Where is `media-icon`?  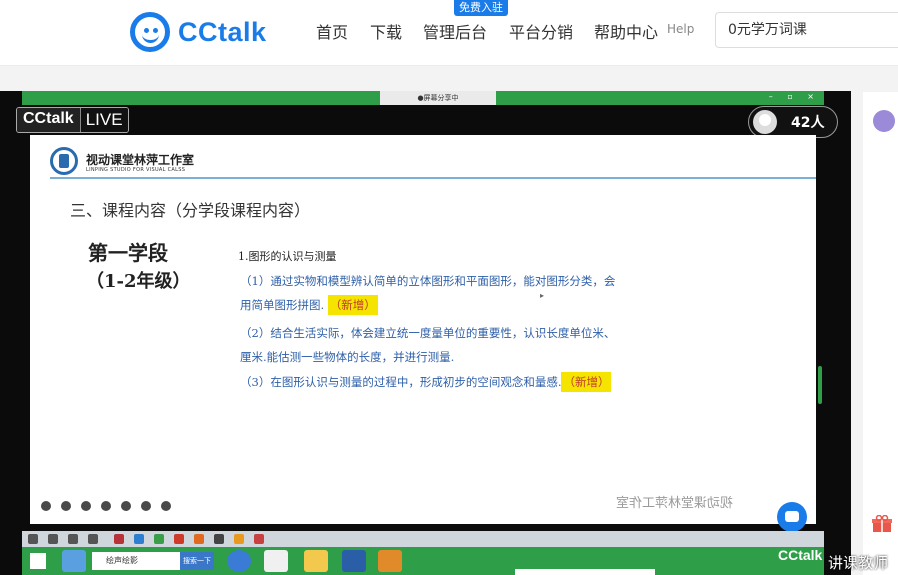
media-icon is located at coordinates (390, 561).